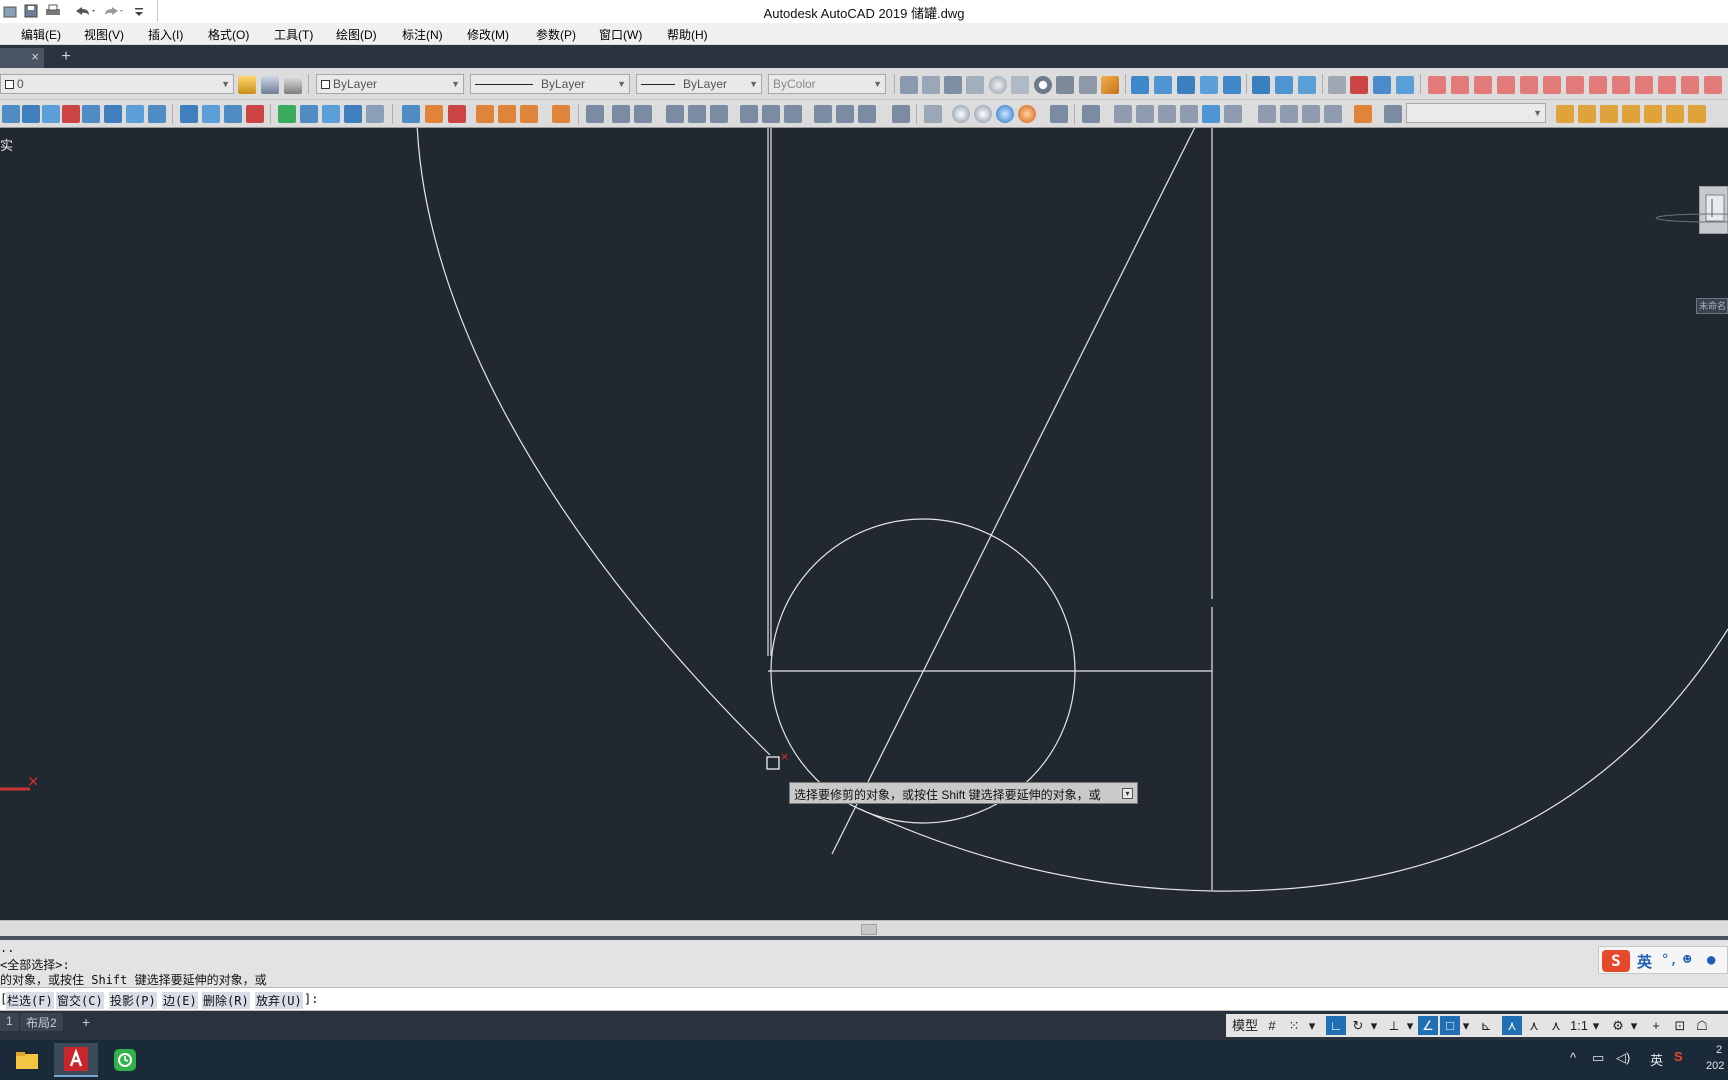  What do you see at coordinates (1211, 114) in the screenshot?
I see `front-view-icon` at bounding box center [1211, 114].